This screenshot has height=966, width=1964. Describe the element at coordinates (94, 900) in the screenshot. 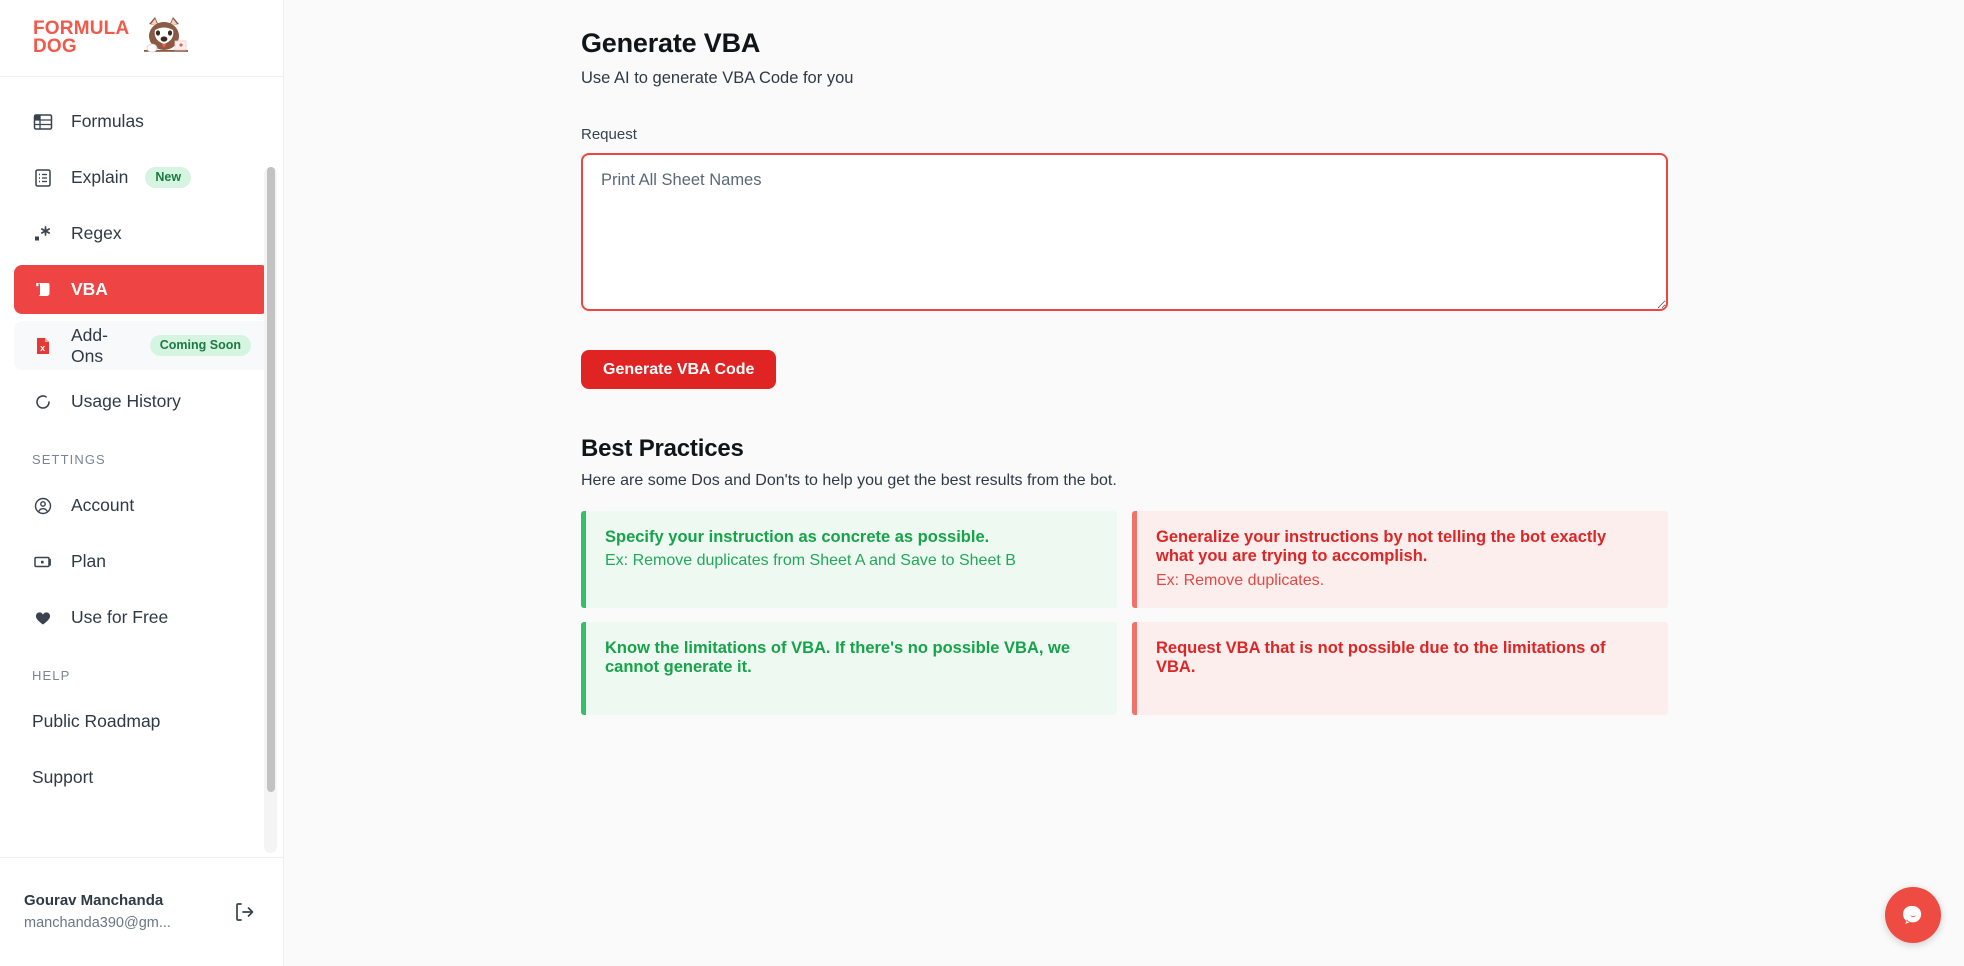

I see `user-name: Gourav Manchanda` at that location.